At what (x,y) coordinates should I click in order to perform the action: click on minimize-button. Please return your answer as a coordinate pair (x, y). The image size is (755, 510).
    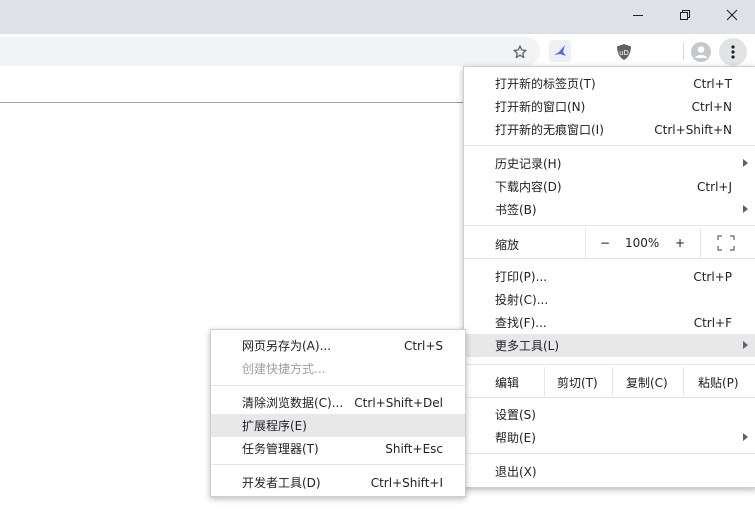
    Looking at the image, I should click on (638, 15).